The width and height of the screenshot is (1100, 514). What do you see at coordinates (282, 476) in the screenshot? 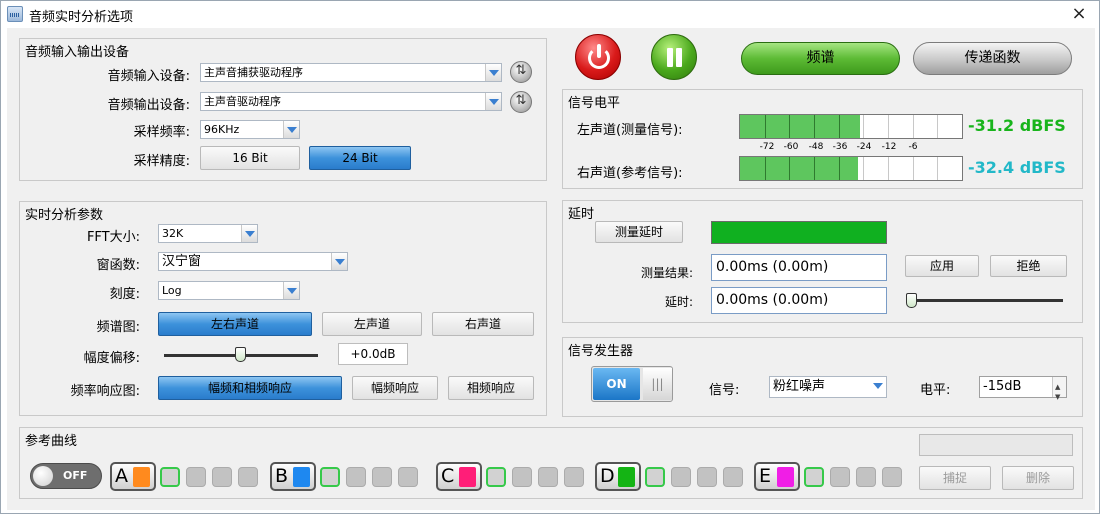
I see `reference-letter: B` at bounding box center [282, 476].